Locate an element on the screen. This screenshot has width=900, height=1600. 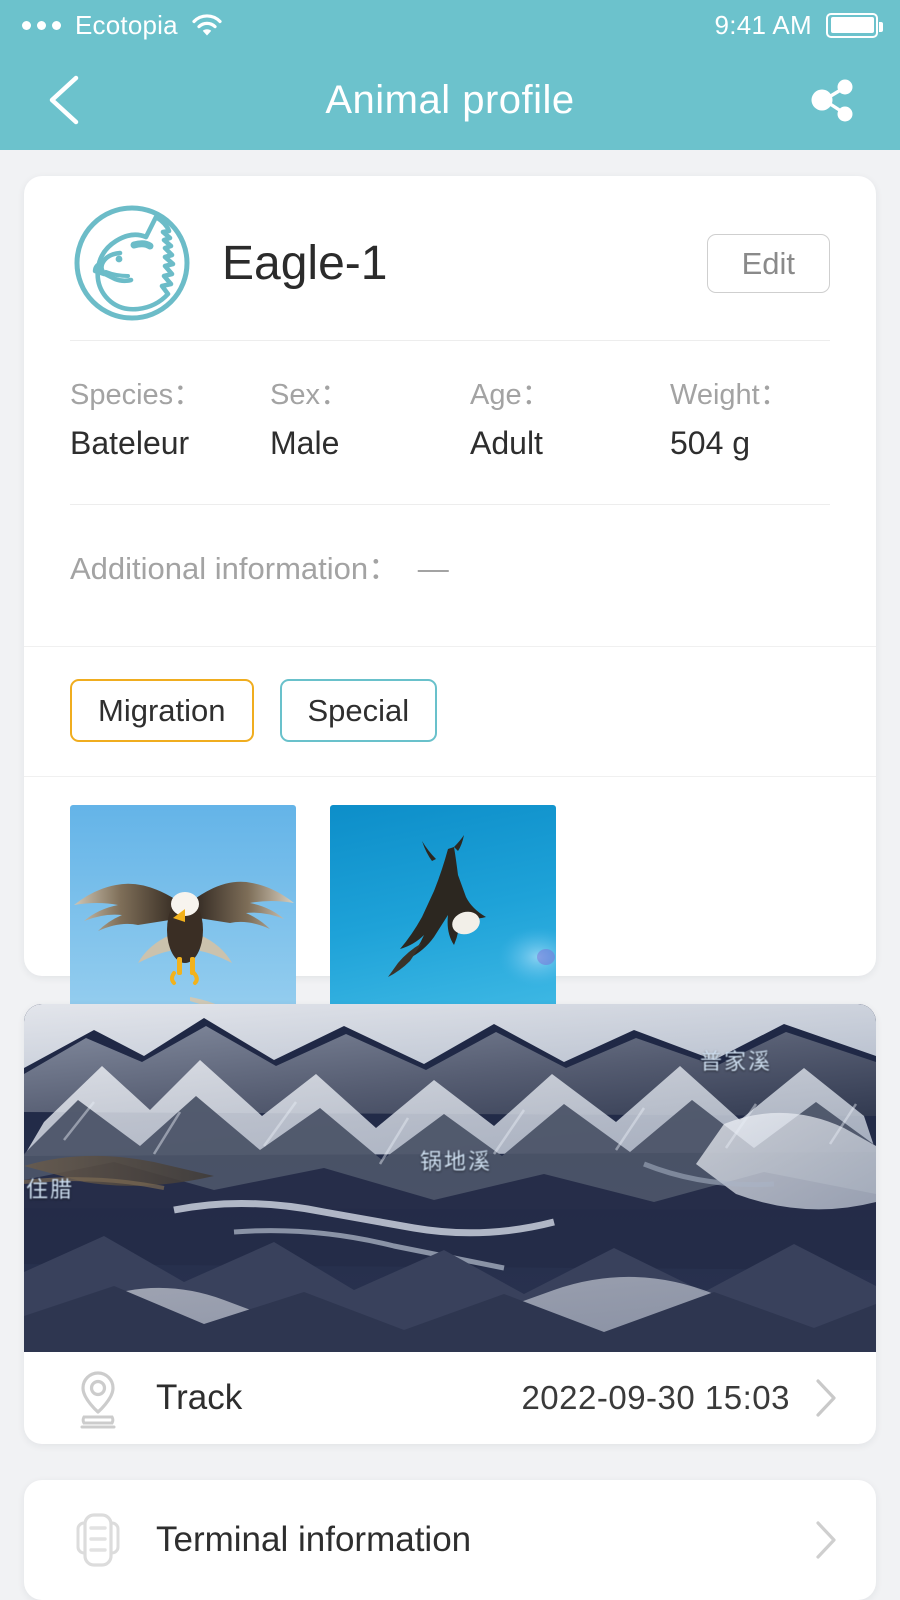
terminal-information-label: Terminal information is located at coordinates (314, 1539).